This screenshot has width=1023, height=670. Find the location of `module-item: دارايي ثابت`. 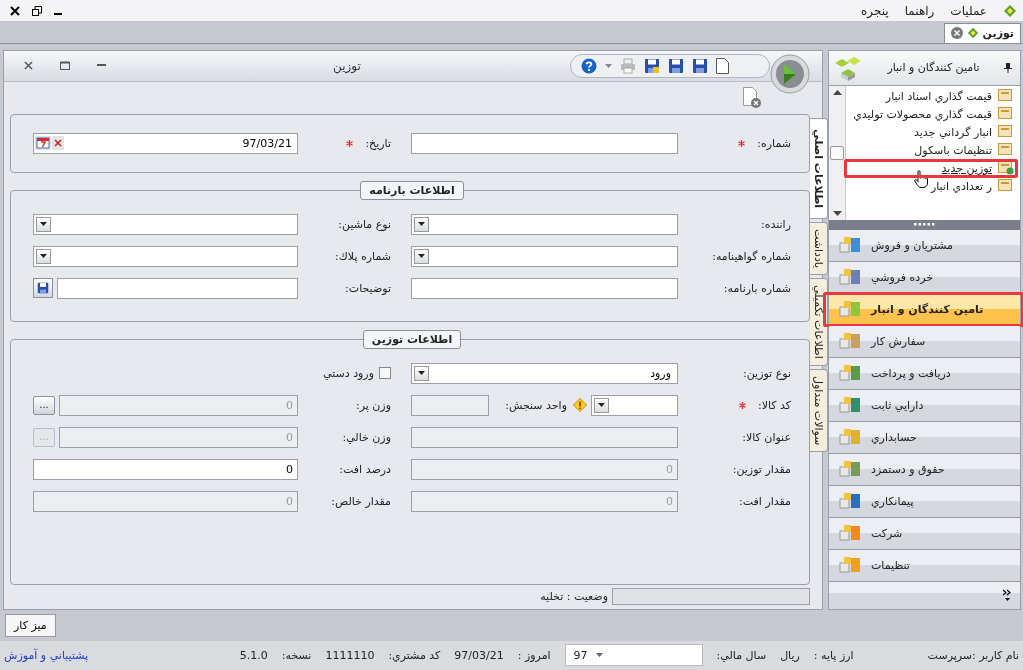

module-item: دارايي ثابت is located at coordinates (924, 405).